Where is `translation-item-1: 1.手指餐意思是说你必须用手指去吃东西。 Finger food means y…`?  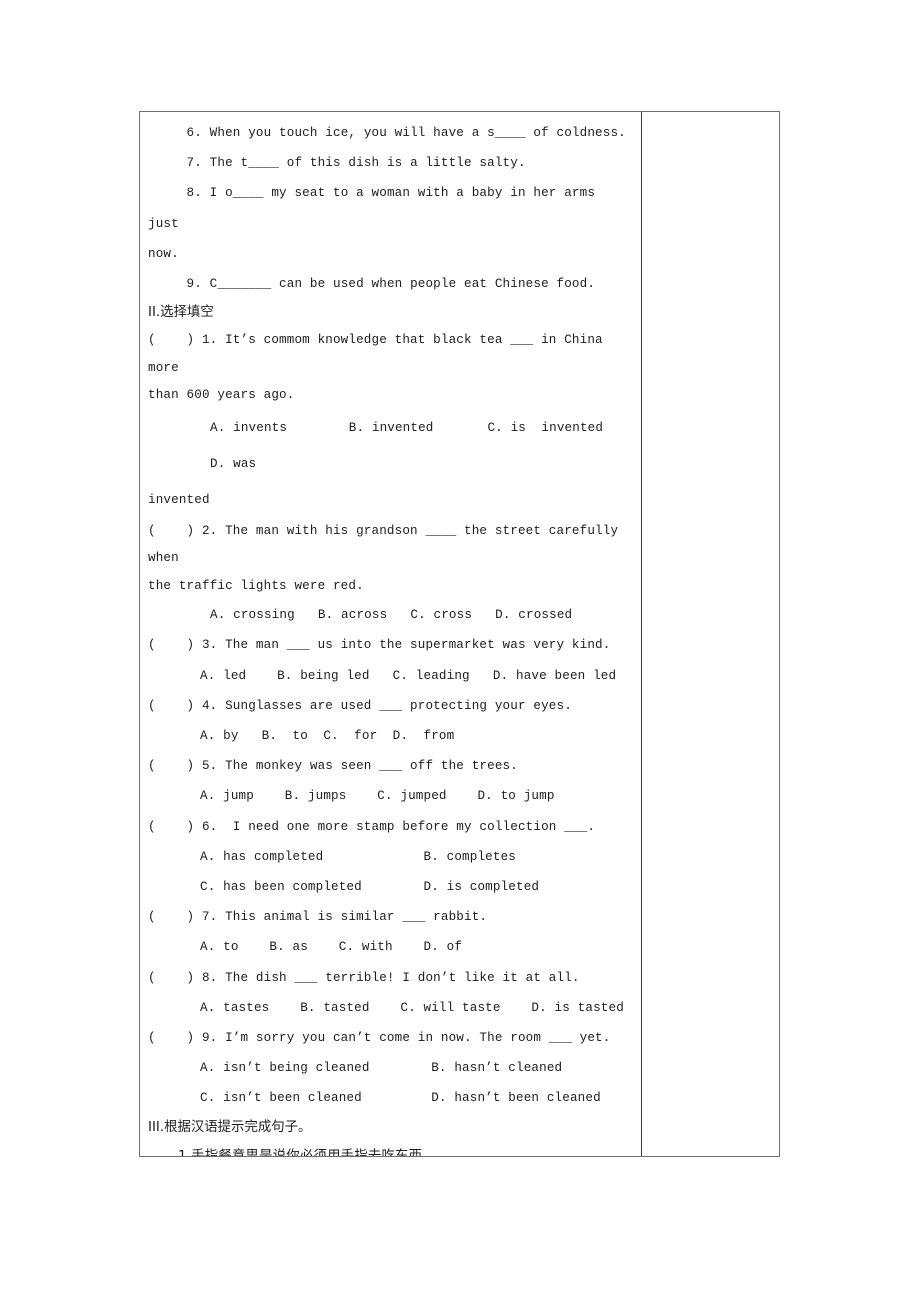
translation-item-1: 1.手指餐意思是说你必须用手指去吃东西。 Finger food means y… is located at coordinates (390, 1149).